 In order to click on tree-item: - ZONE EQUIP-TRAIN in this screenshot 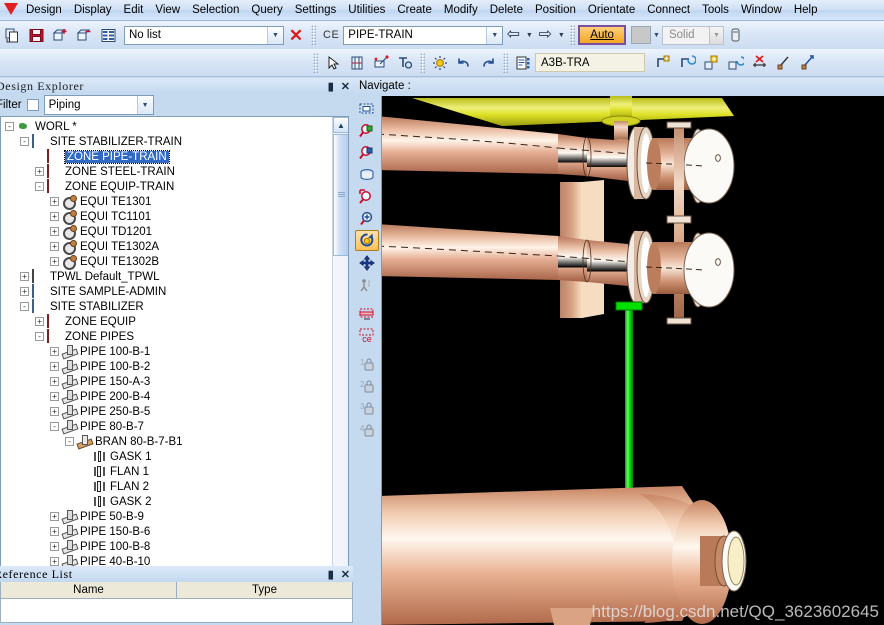, I will do `click(166, 186)`.